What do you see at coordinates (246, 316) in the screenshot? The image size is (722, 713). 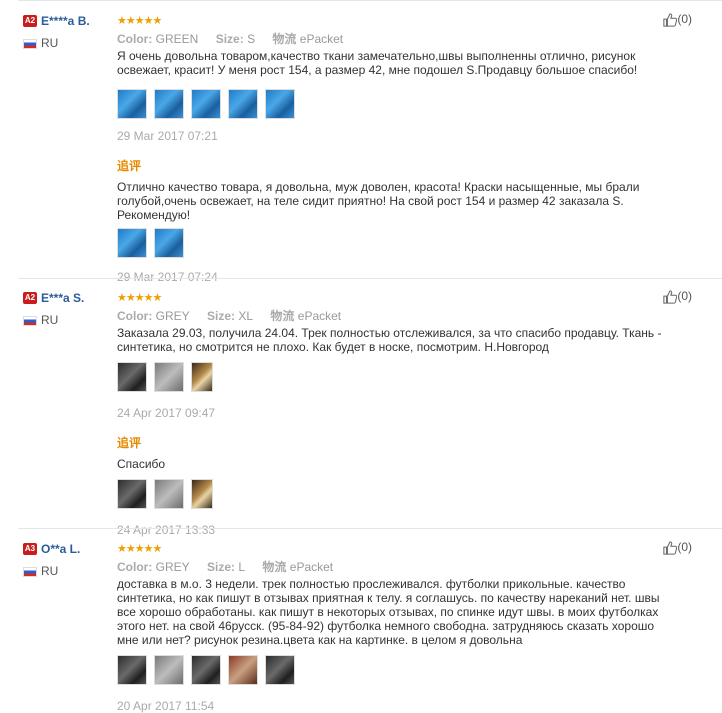 I see `size-value: XL` at bounding box center [246, 316].